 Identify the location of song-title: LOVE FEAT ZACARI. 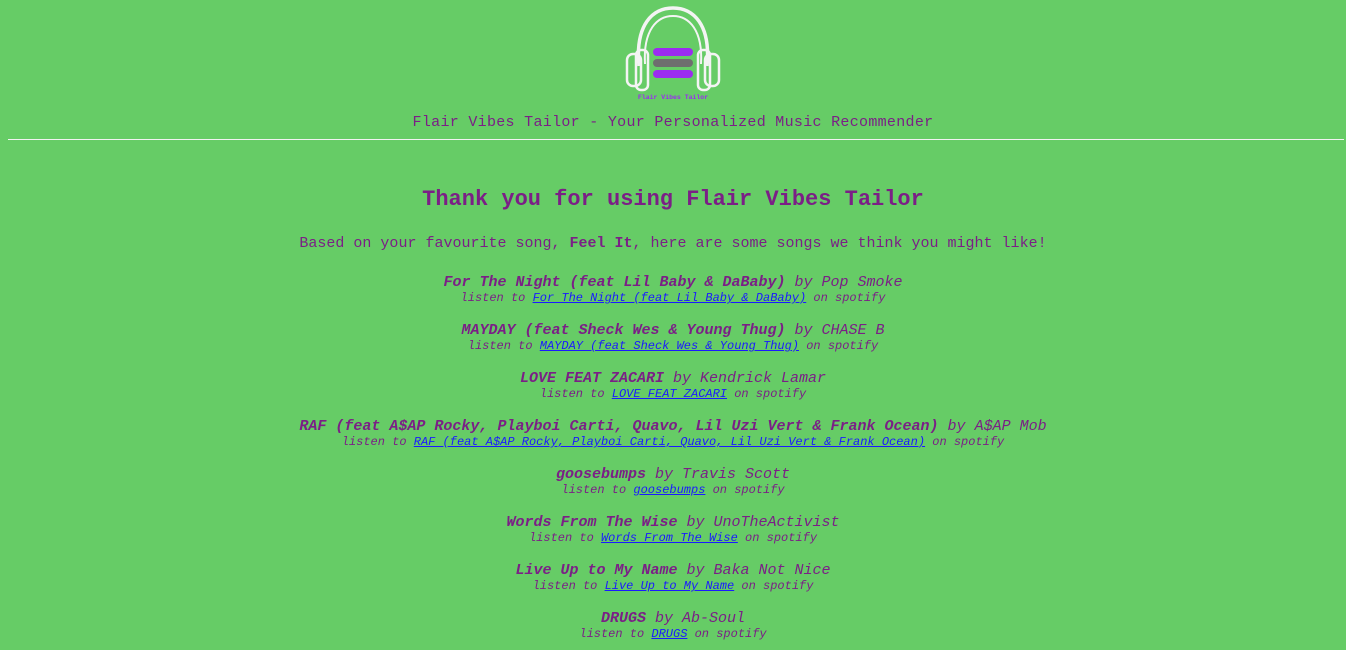
(591, 378).